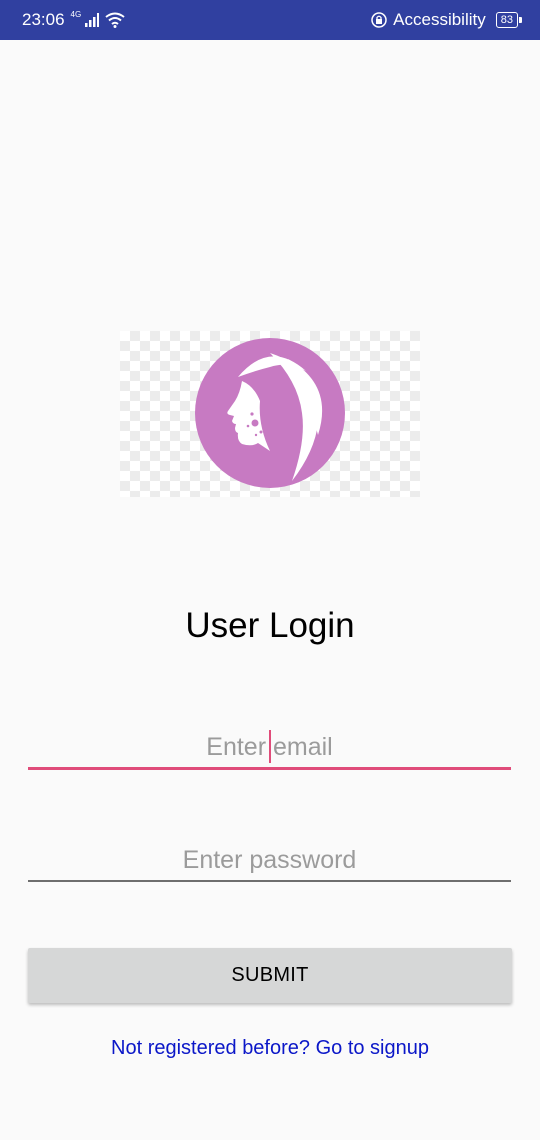  I want to click on password-field-container, so click(269, 860).